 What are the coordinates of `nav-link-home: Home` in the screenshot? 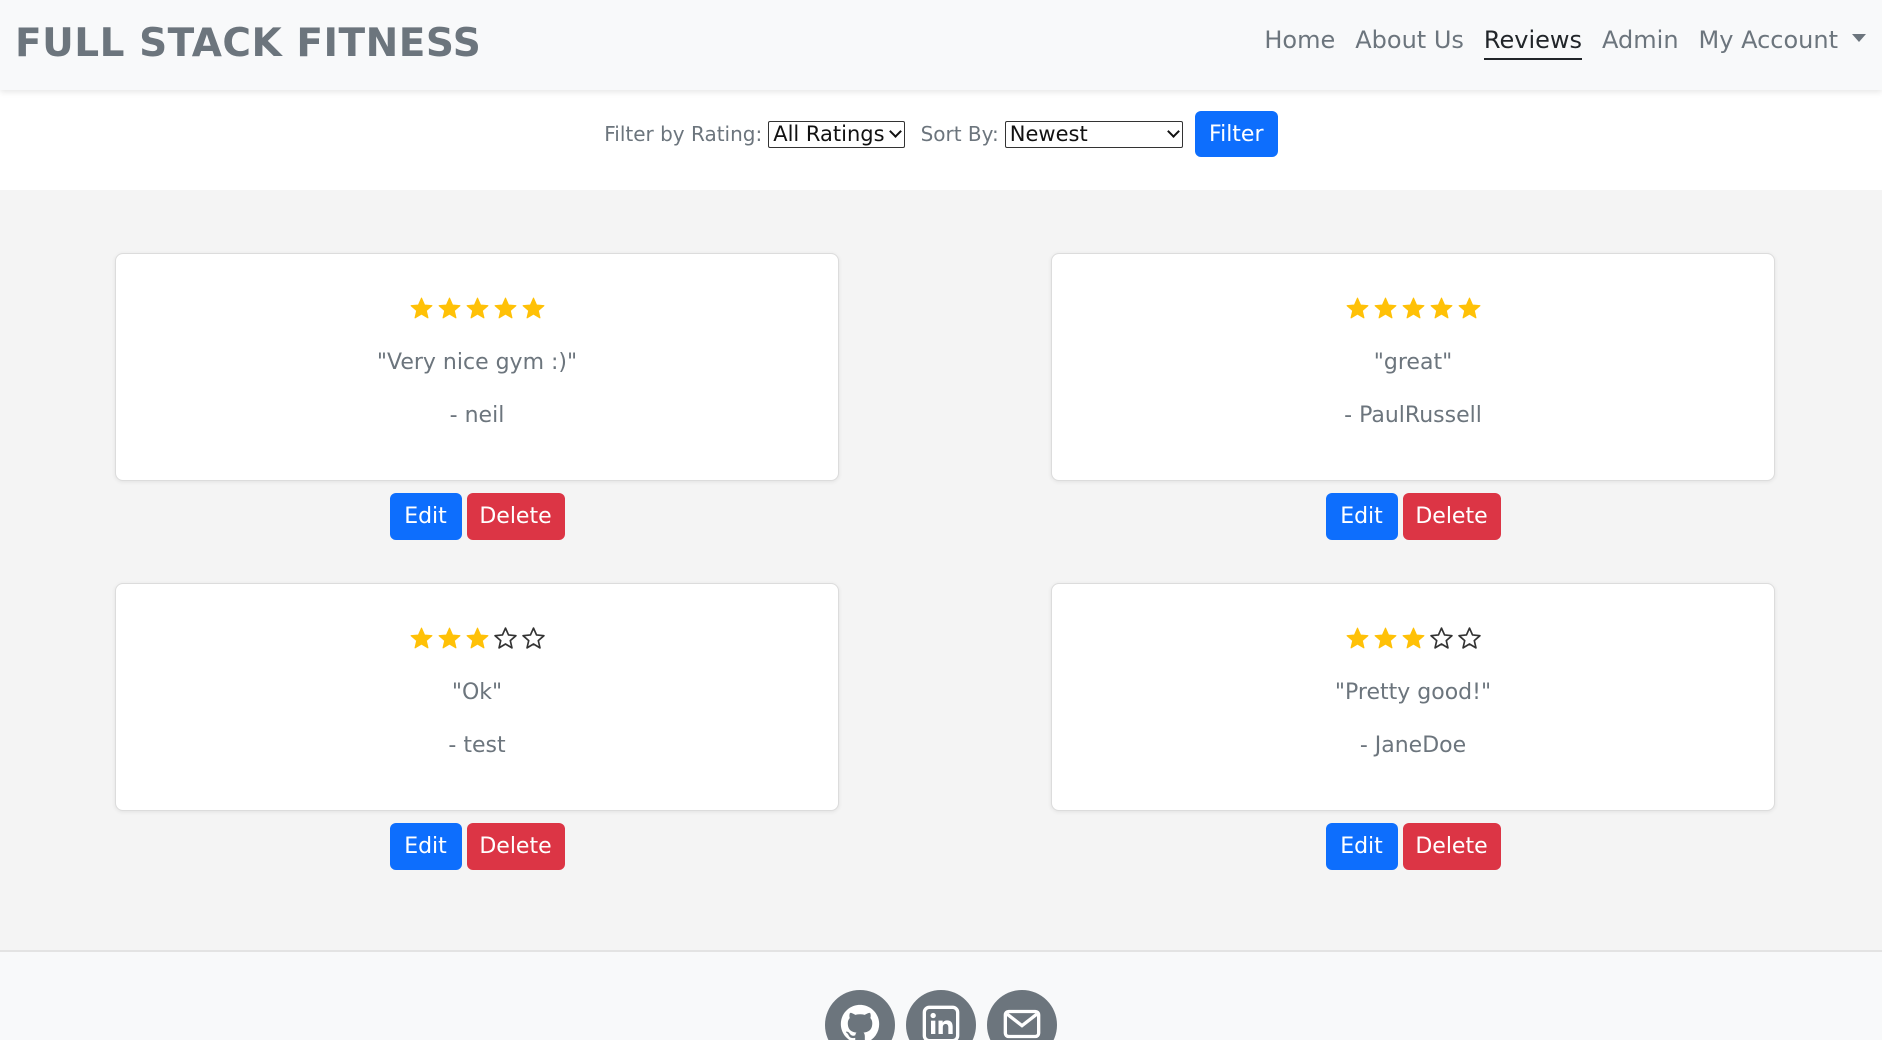 It's located at (1299, 43).